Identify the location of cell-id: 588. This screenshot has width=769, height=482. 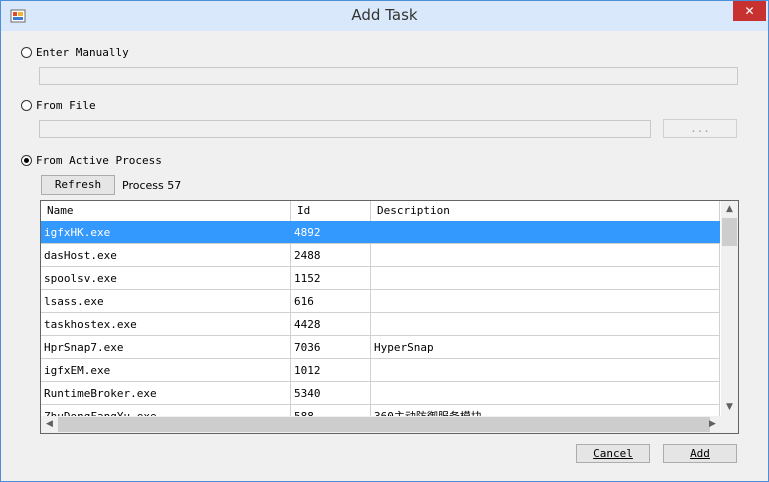
(331, 410).